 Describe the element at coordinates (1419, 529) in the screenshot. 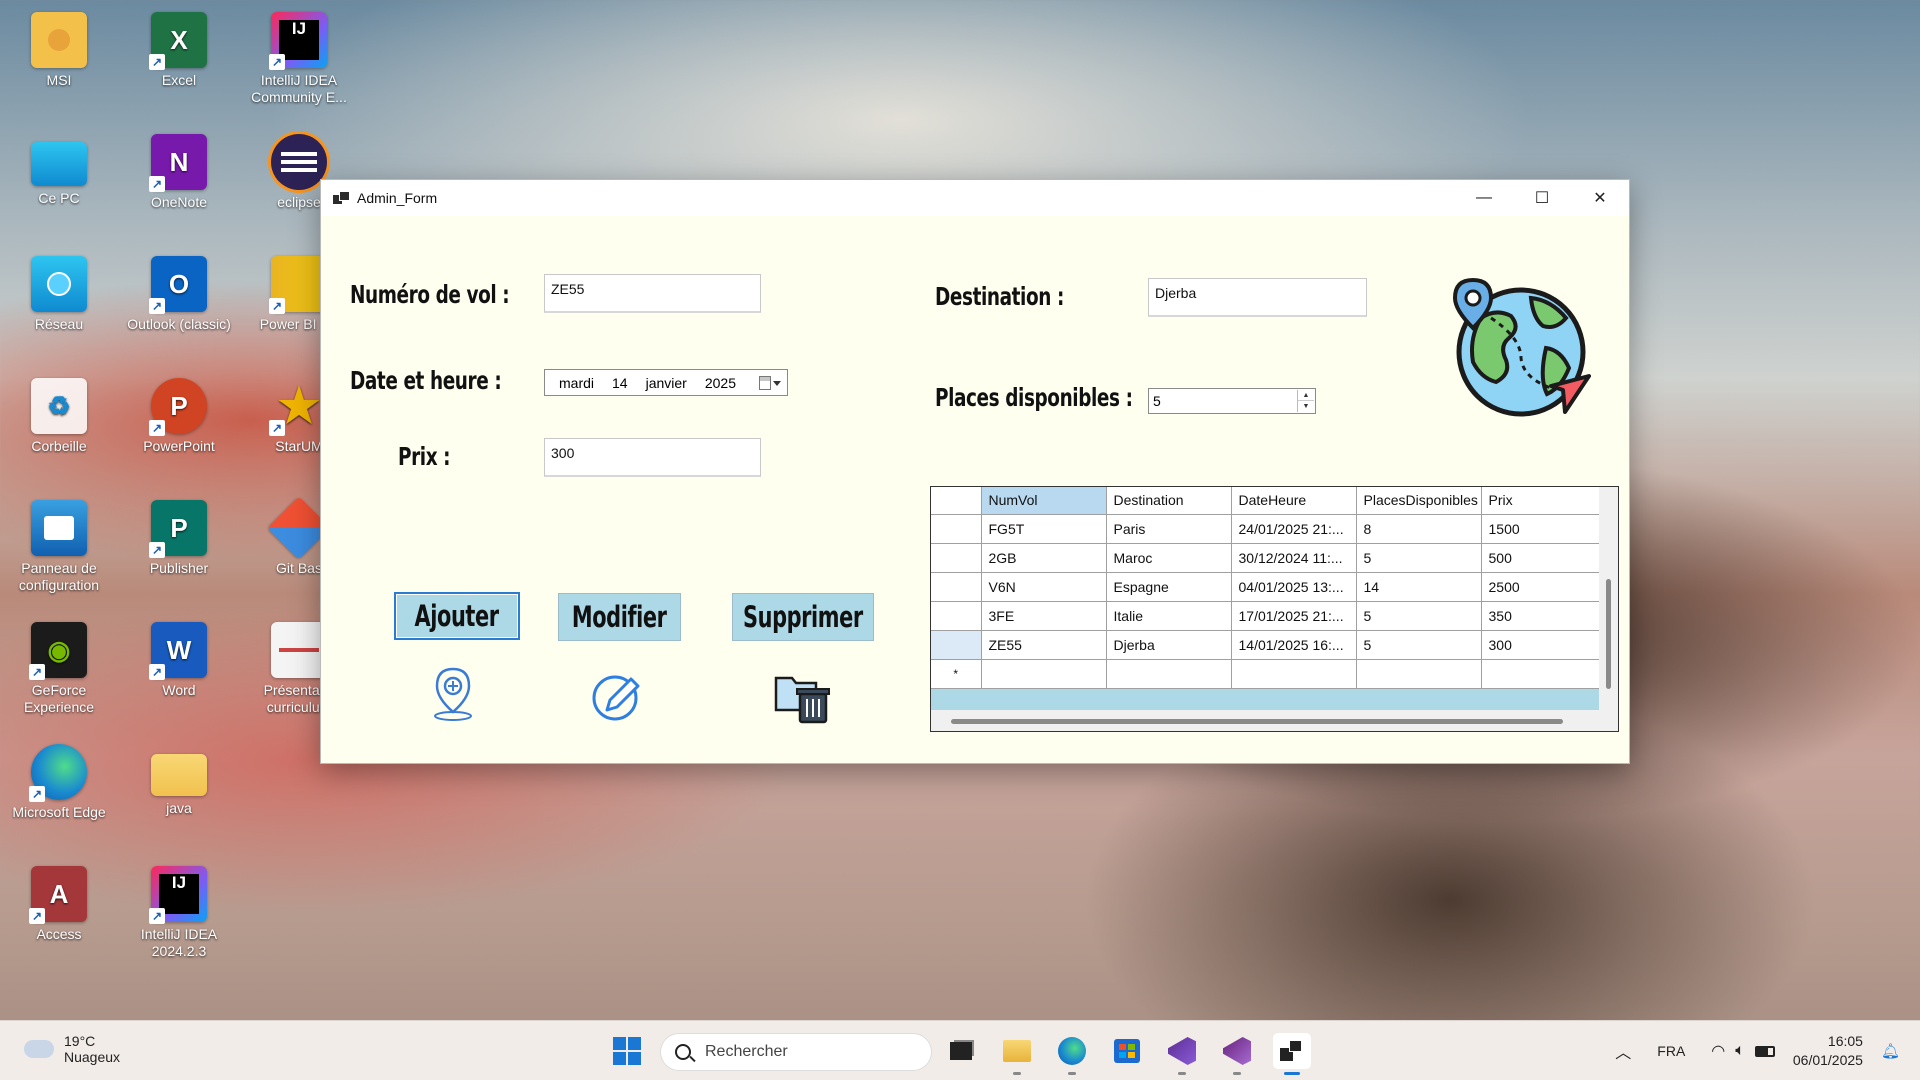

I see `table-cell: 8` at that location.